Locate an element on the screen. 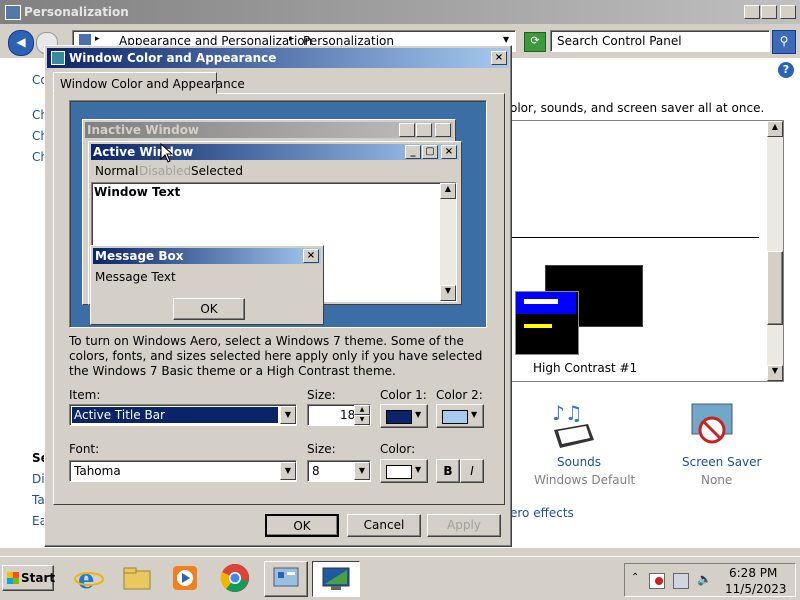  size-field: 18 ▲ ▼ is located at coordinates (339, 415).